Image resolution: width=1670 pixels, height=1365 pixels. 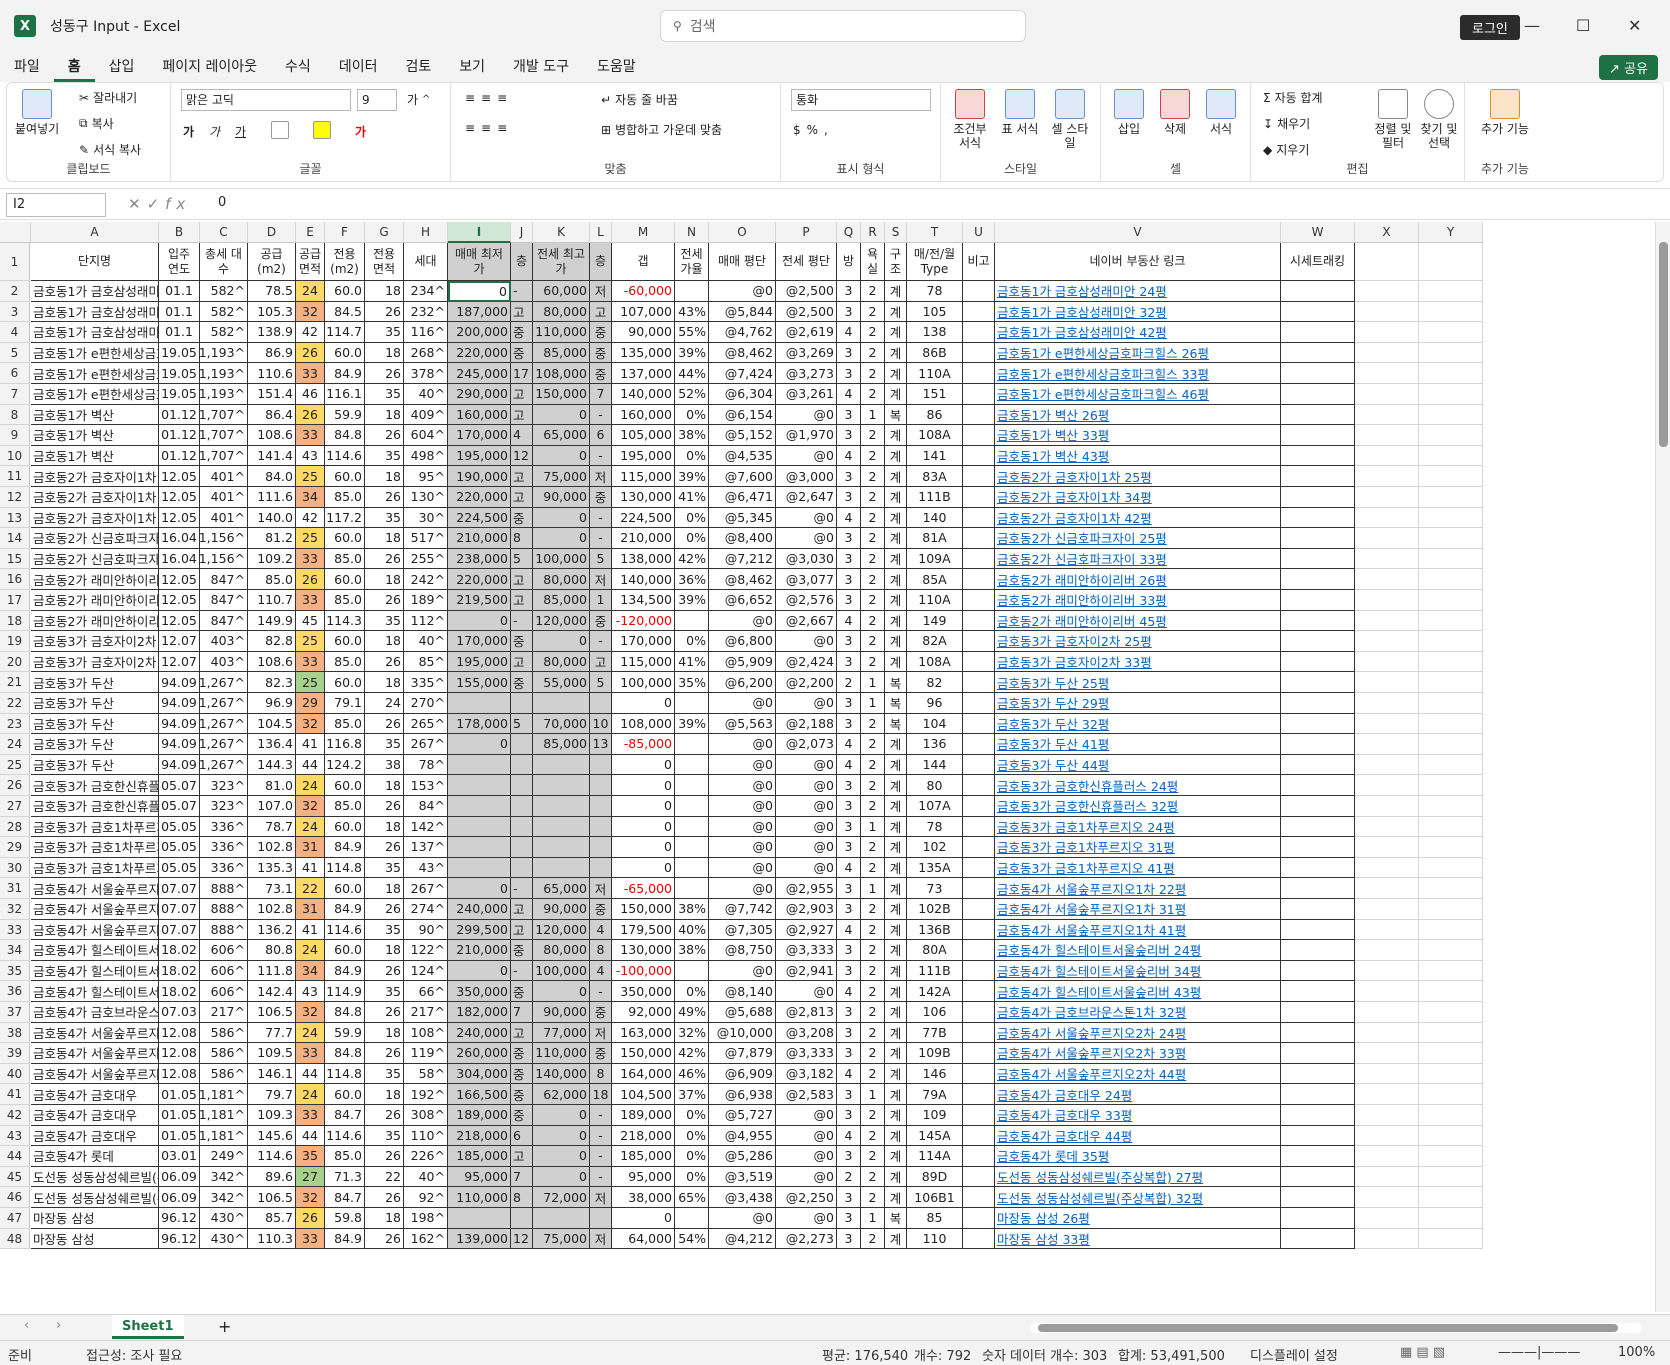 What do you see at coordinates (806, 579) in the screenshot?
I see `table-cell: @3,077` at bounding box center [806, 579].